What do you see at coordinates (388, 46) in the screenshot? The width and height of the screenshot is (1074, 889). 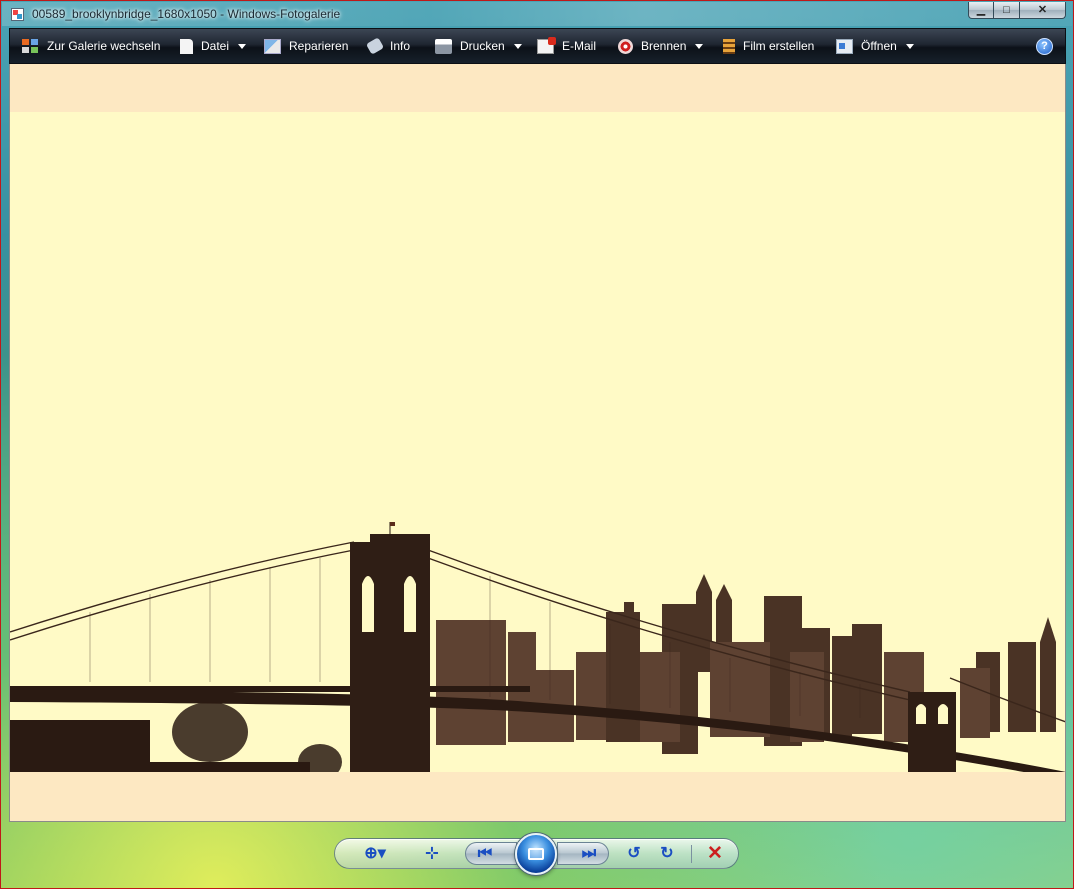 I see `toolbar-info-button: Info` at bounding box center [388, 46].